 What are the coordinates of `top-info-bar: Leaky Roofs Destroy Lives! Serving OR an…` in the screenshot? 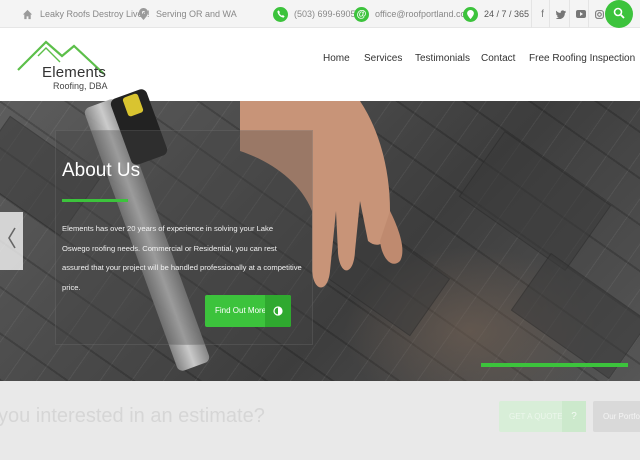 It's located at (320, 14).